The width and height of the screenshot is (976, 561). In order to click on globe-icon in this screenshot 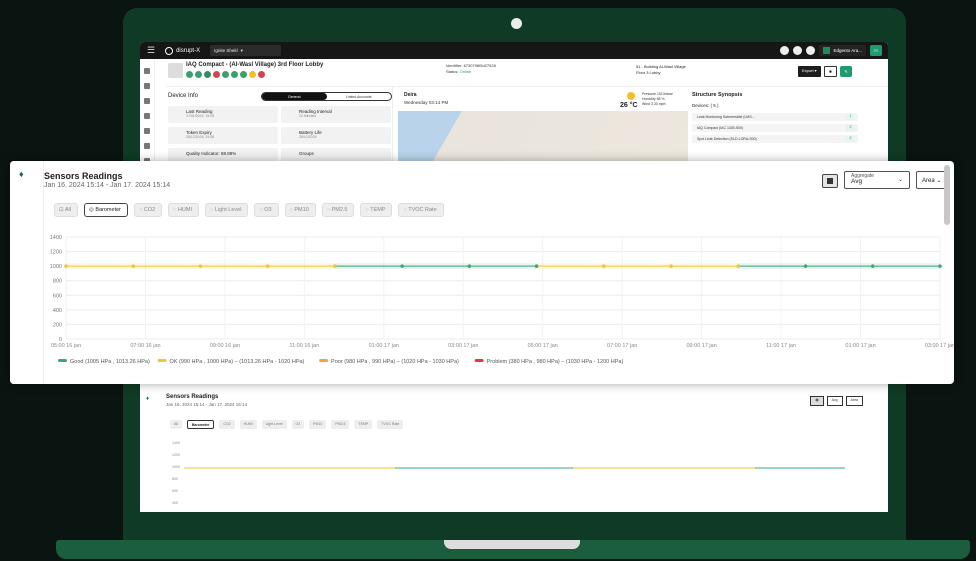, I will do `click(811, 50)`.